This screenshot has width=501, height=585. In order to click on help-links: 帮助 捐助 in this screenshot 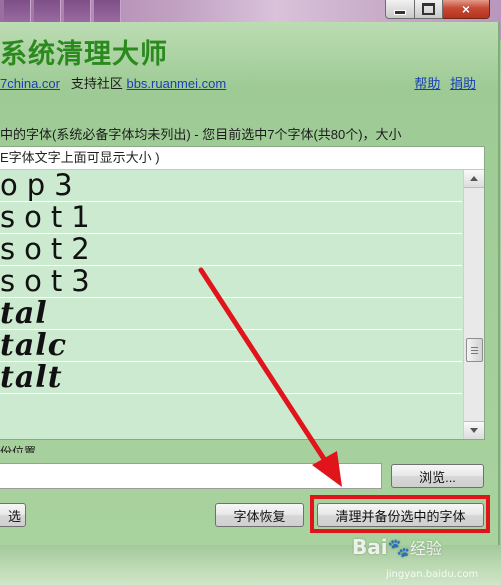, I will do `click(442, 82)`.